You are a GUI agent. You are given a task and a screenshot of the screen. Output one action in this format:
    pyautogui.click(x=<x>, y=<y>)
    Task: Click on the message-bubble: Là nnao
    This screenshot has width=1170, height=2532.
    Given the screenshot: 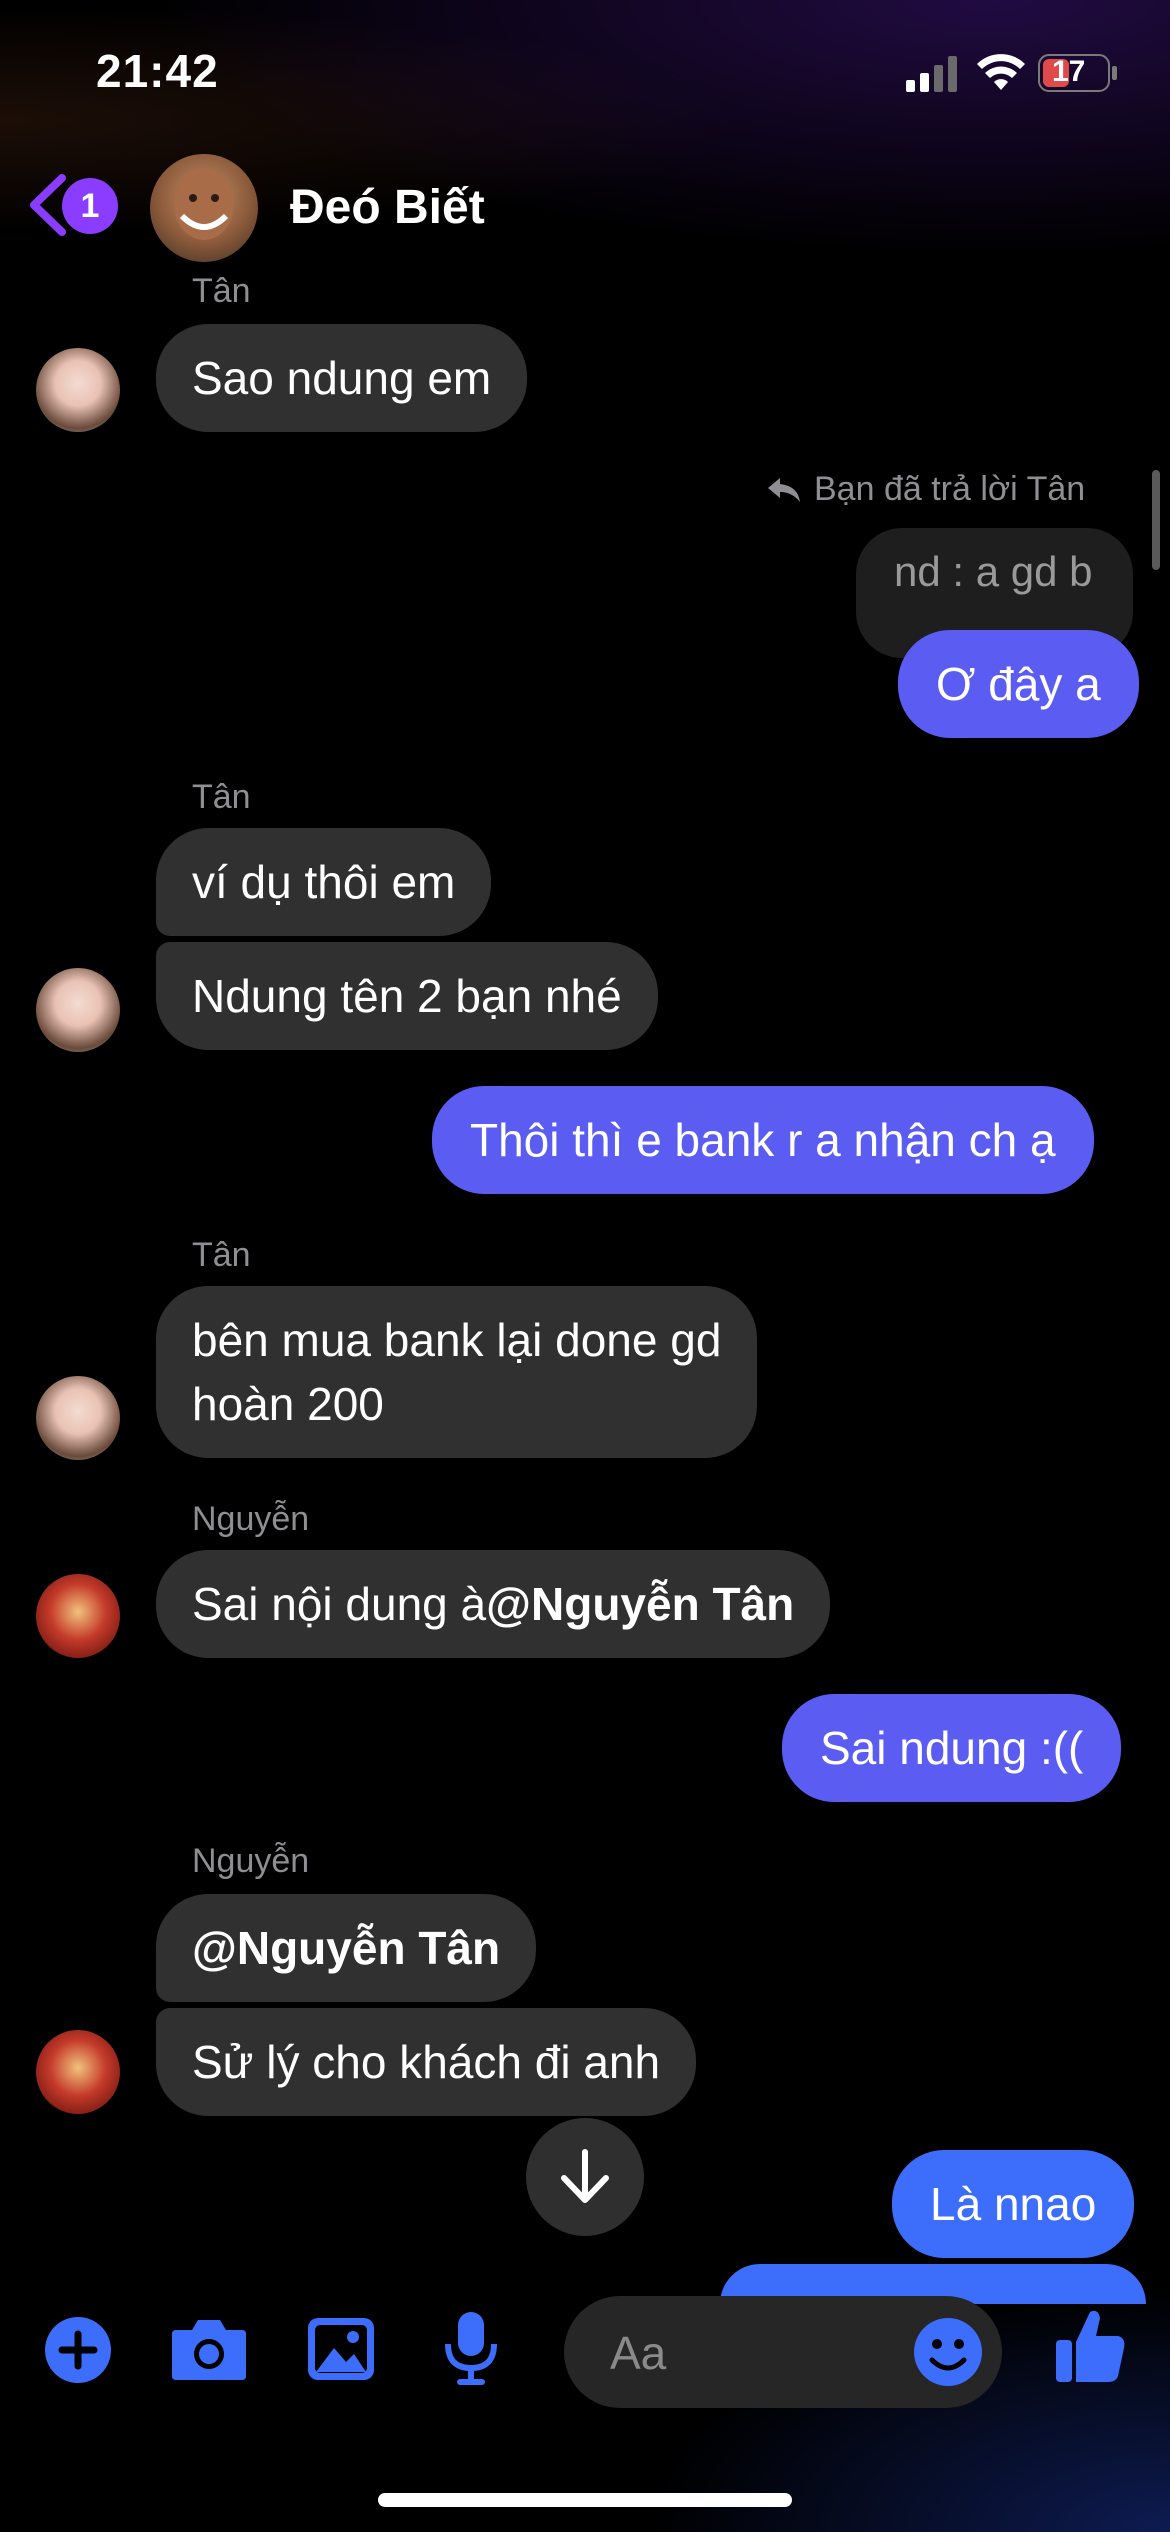 What is the action you would take?
    pyautogui.click(x=1013, y=2204)
    